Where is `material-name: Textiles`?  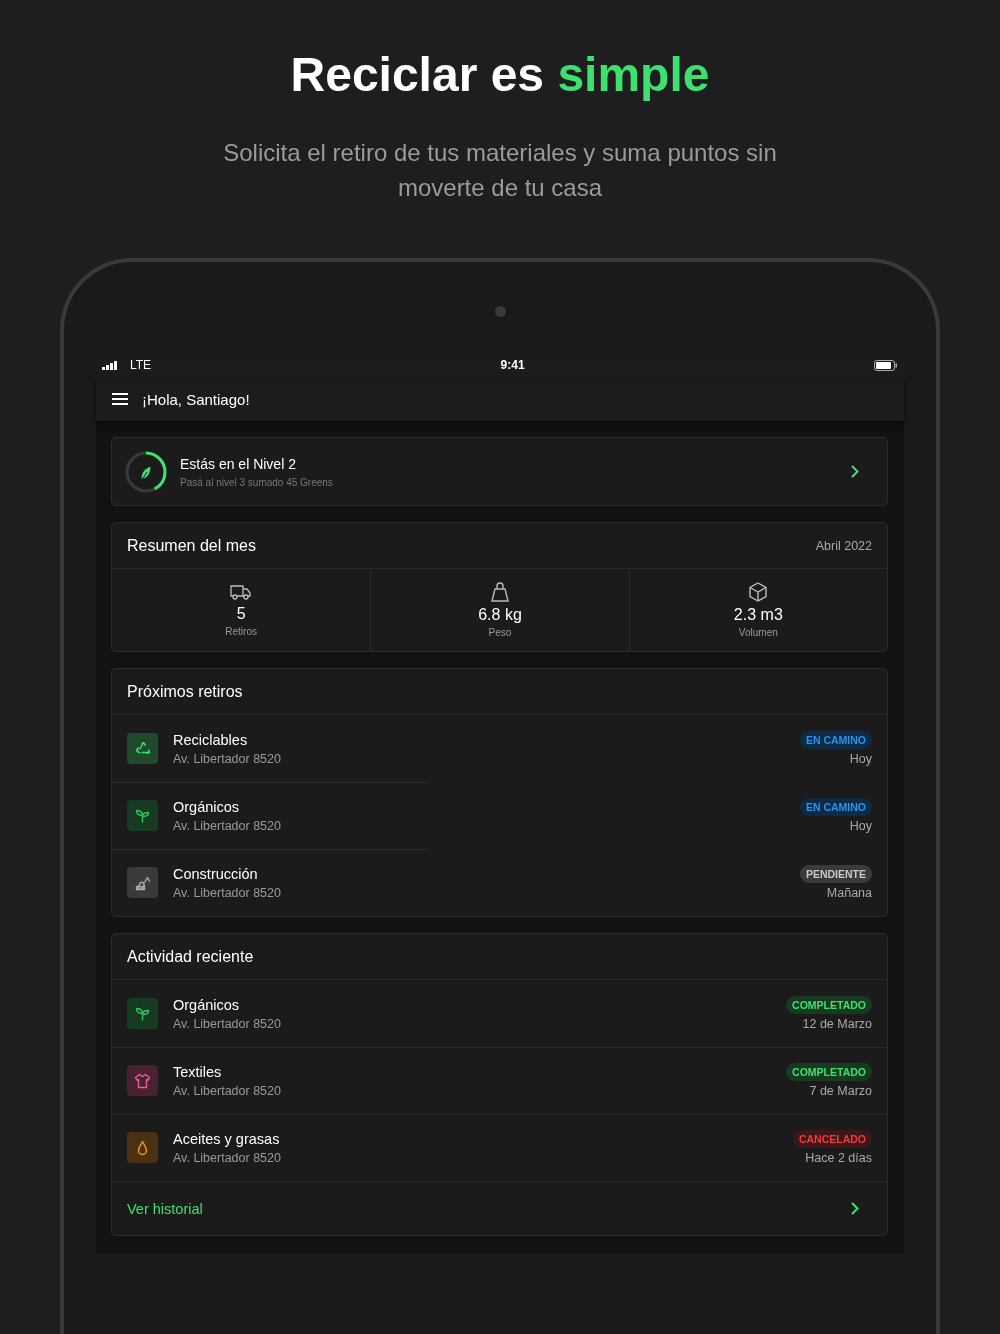 material-name: Textiles is located at coordinates (198, 1071).